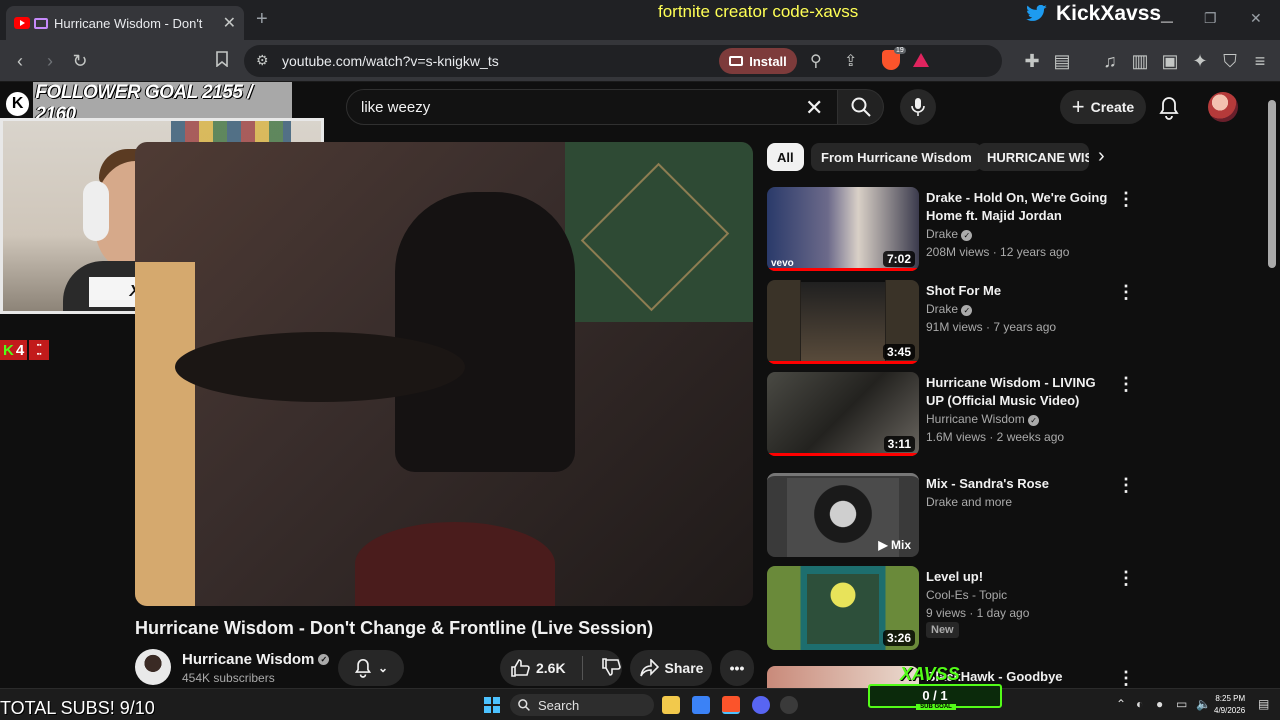 The image size is (1280, 720). I want to click on extensions-icon: ✚, so click(1032, 61).